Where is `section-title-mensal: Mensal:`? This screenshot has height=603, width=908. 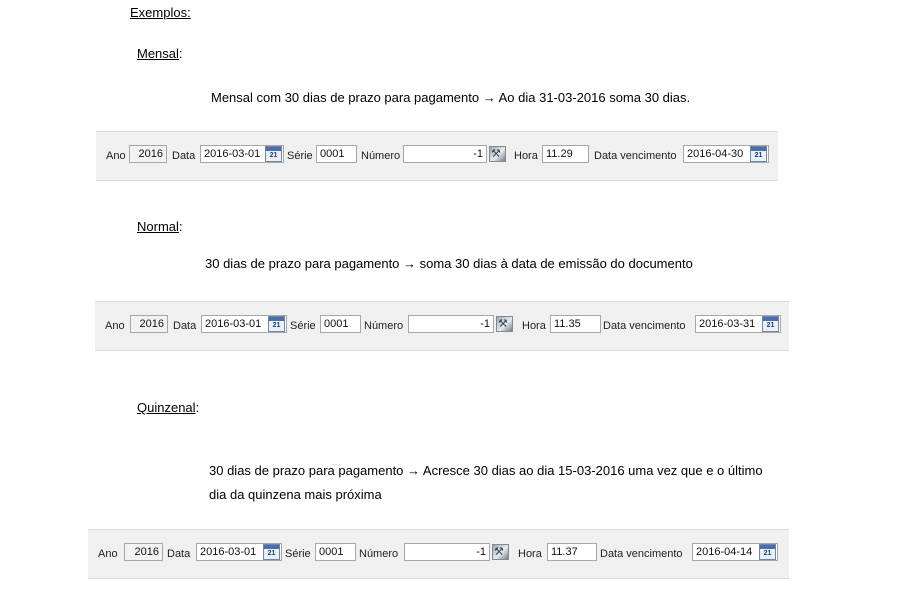
section-title-mensal: Mensal: is located at coordinates (160, 54).